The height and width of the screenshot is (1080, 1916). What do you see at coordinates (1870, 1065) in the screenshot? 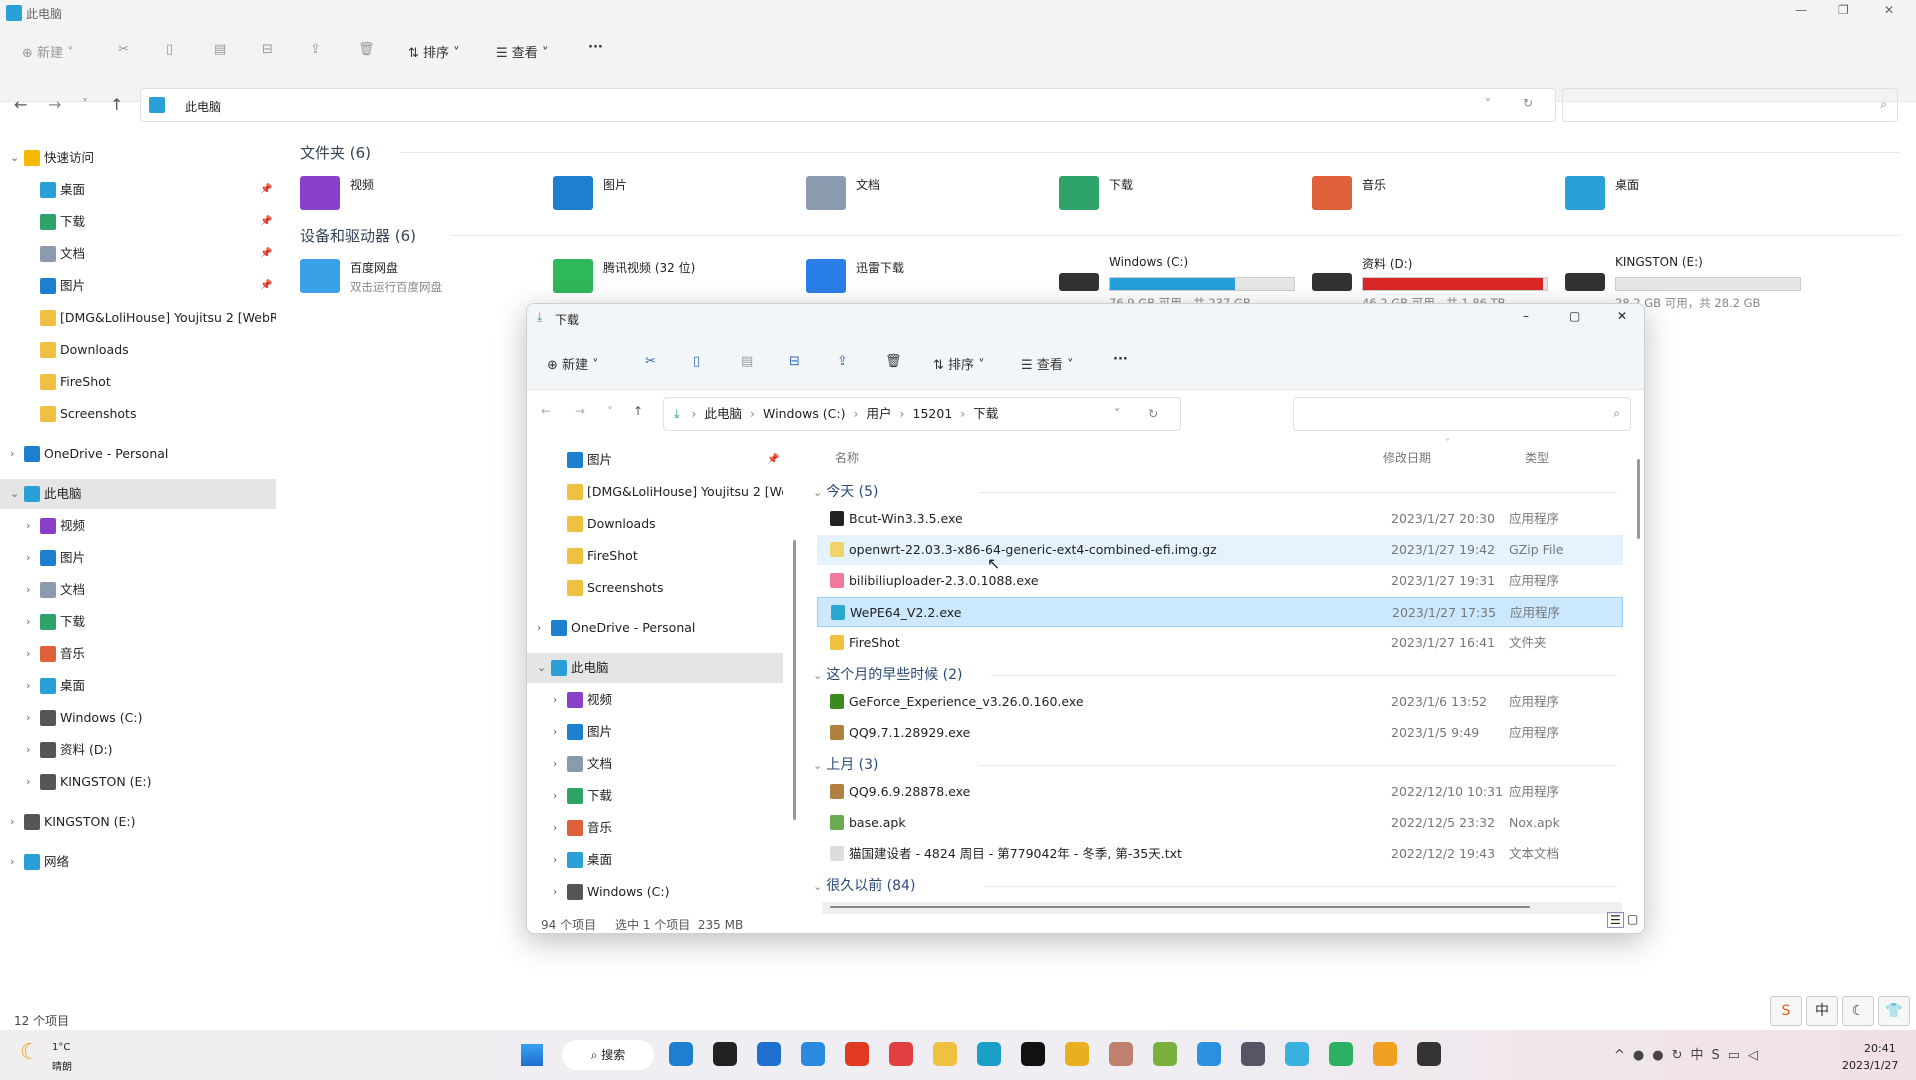
I see `clock-date: 2023/1/27` at bounding box center [1870, 1065].